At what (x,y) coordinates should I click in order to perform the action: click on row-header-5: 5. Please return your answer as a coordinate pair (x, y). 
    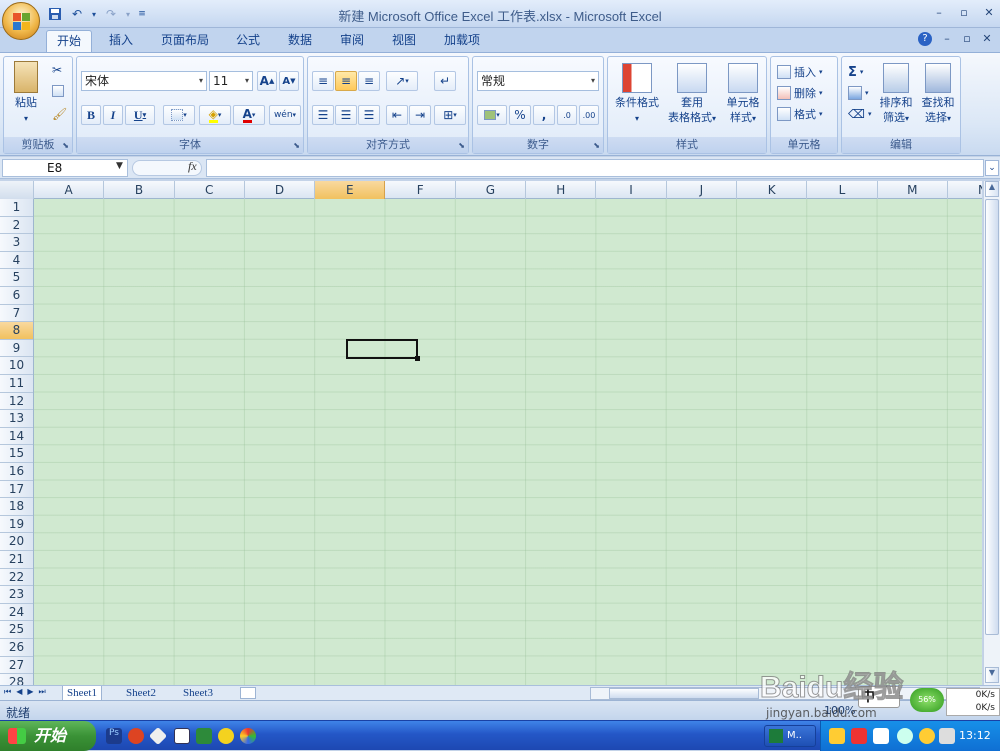
    Looking at the image, I should click on (16, 278).